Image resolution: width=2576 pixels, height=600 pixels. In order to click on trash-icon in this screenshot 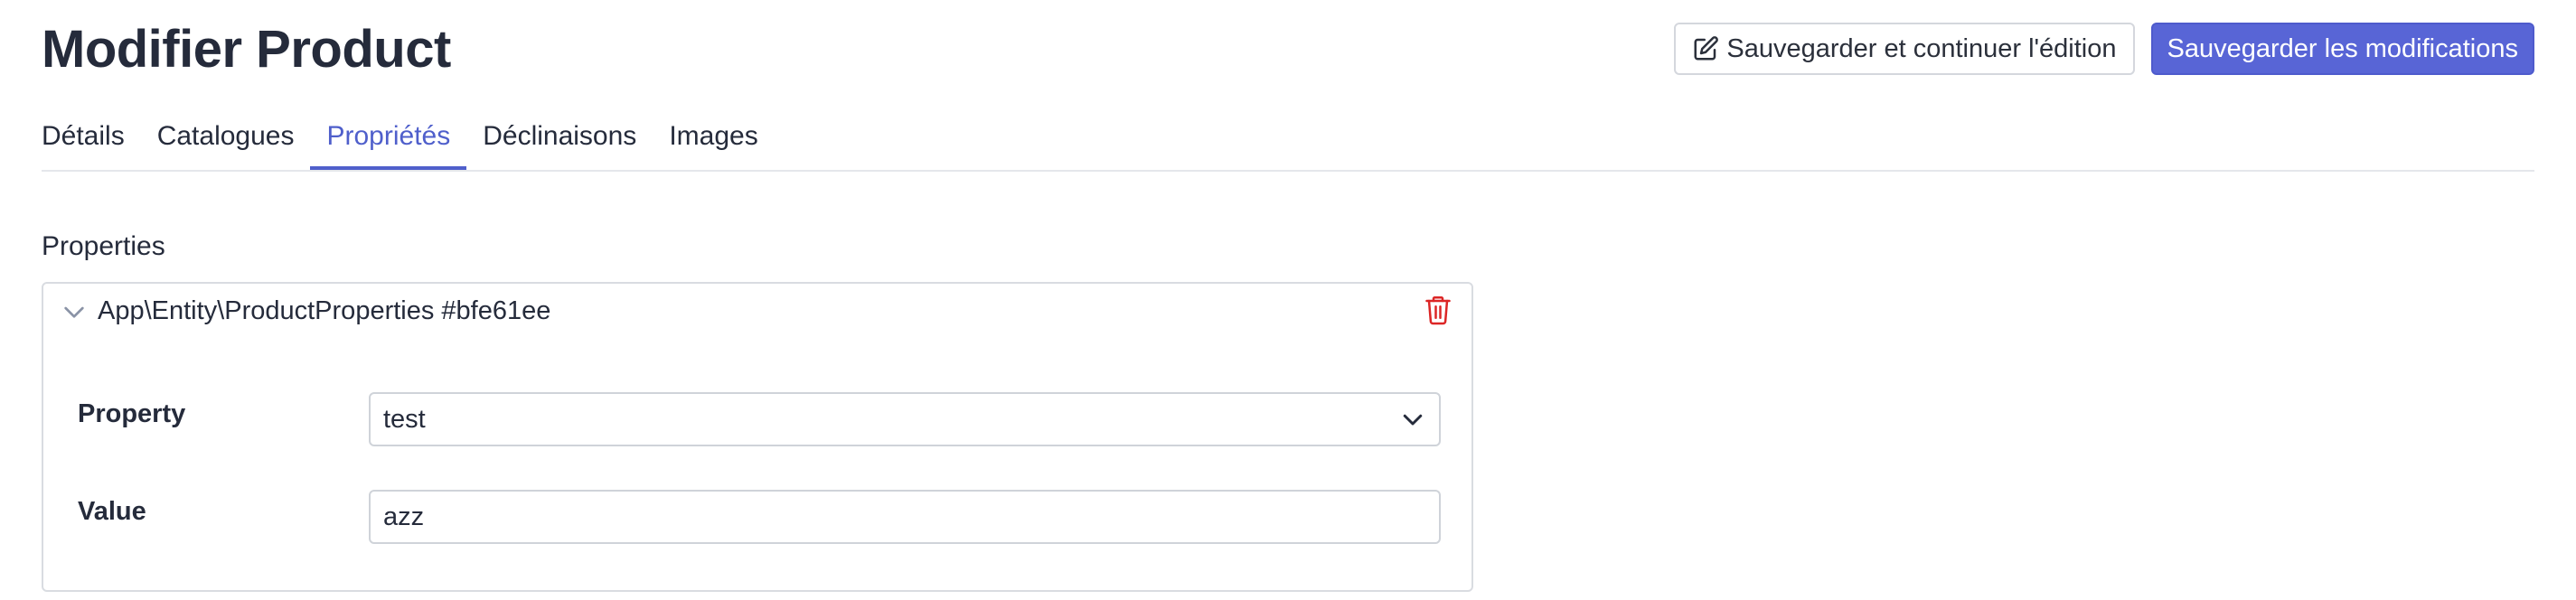, I will do `click(1438, 310)`.